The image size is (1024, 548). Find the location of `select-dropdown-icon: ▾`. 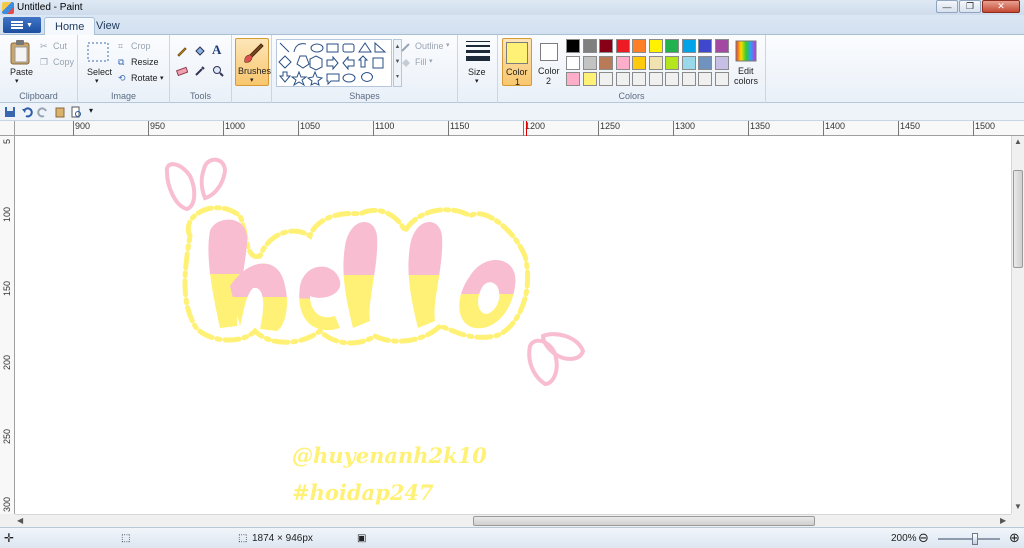

select-dropdown-icon: ▾ is located at coordinates (97, 81).